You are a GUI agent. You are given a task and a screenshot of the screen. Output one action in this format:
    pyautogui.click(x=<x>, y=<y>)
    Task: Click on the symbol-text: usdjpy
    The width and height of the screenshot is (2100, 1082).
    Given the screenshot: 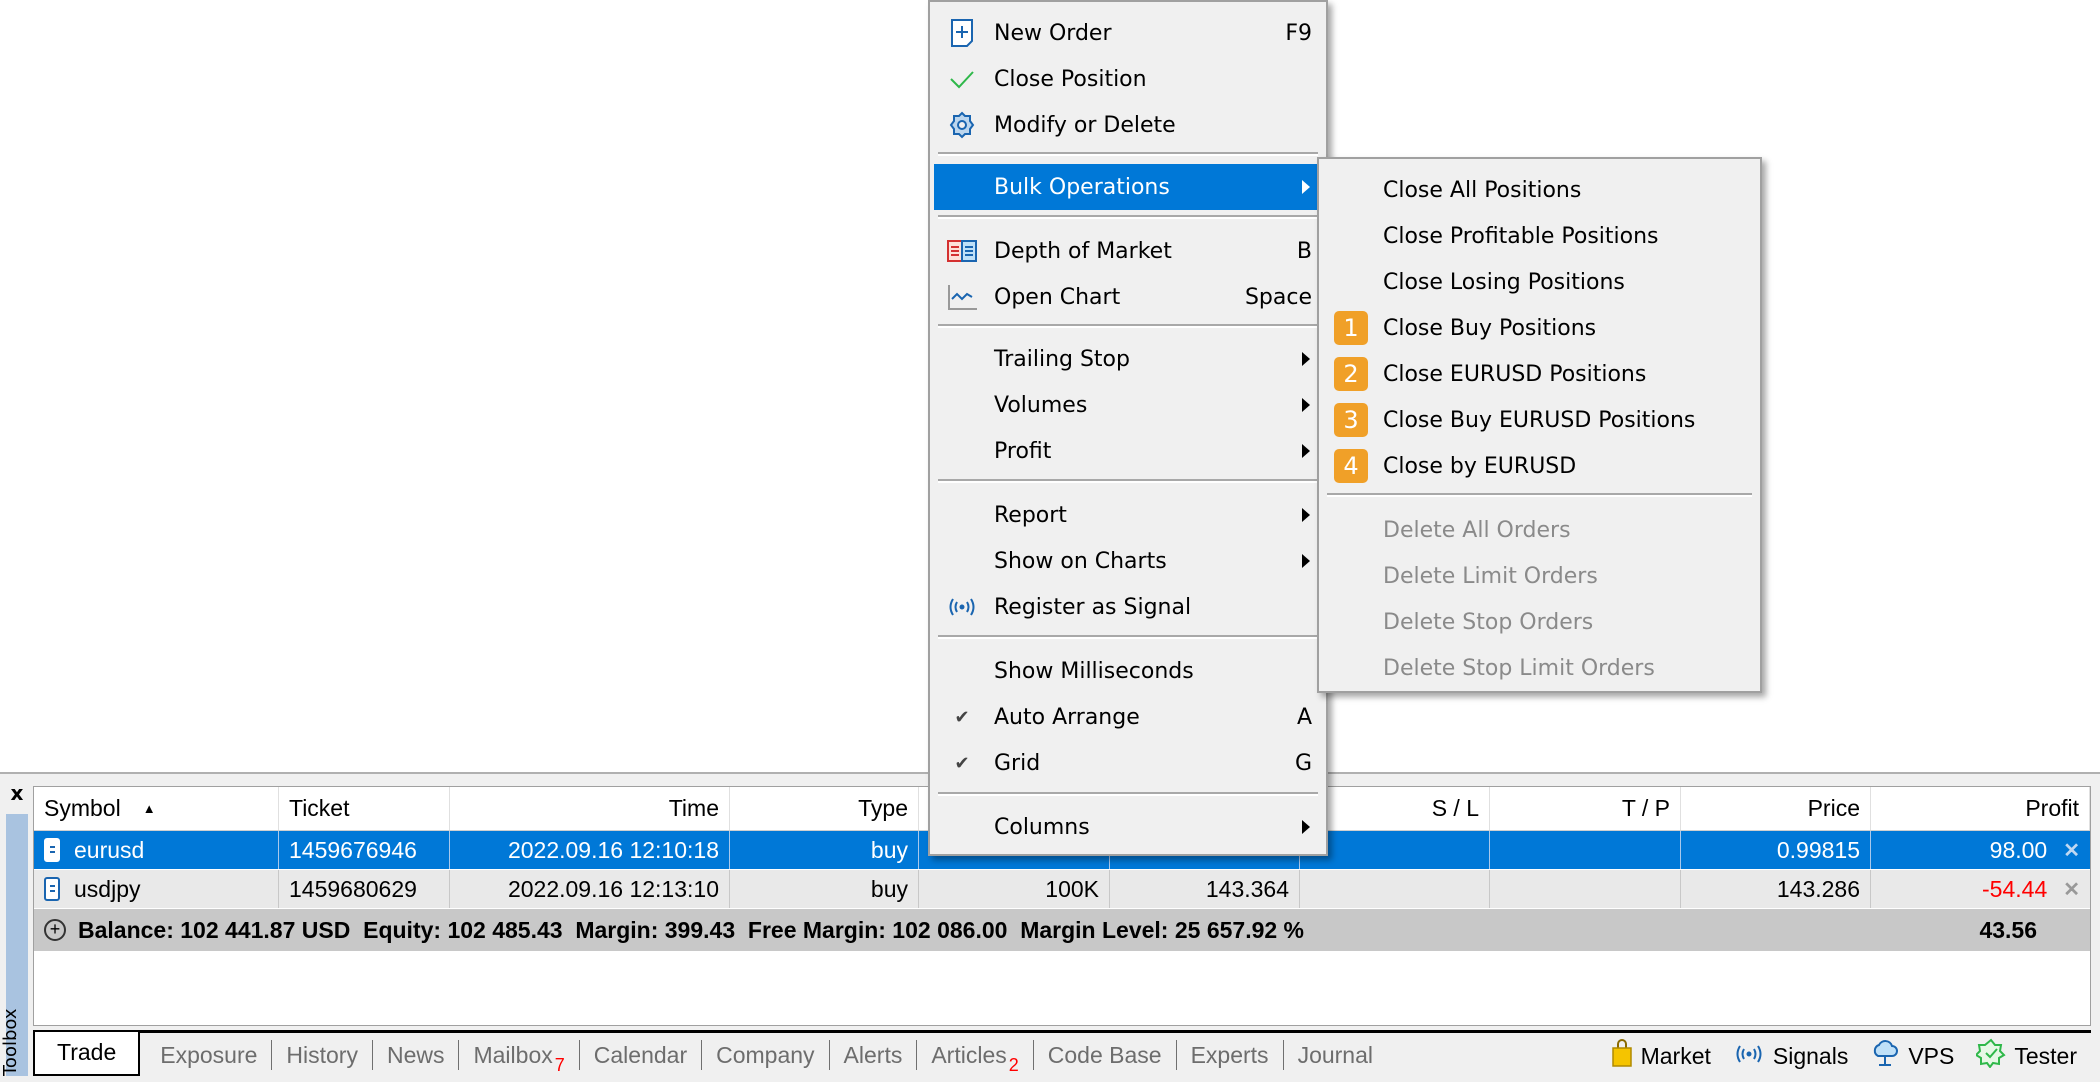 What is the action you would take?
    pyautogui.click(x=107, y=888)
    